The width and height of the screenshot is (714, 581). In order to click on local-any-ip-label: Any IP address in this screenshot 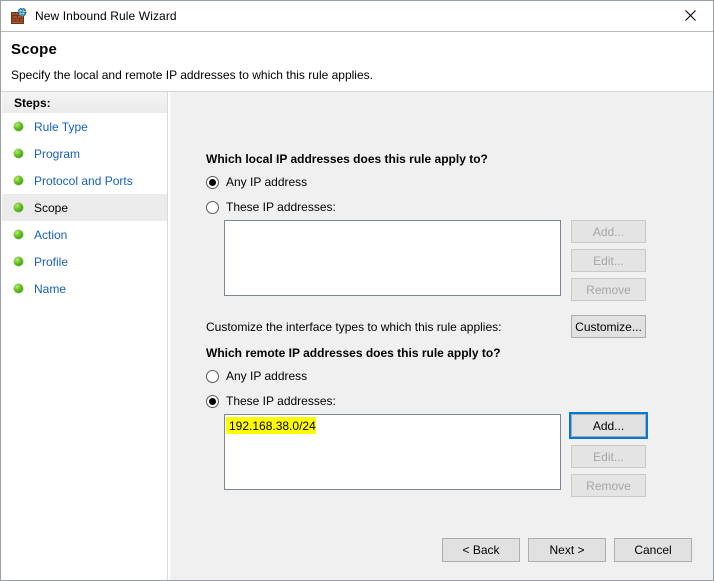, I will do `click(267, 182)`.